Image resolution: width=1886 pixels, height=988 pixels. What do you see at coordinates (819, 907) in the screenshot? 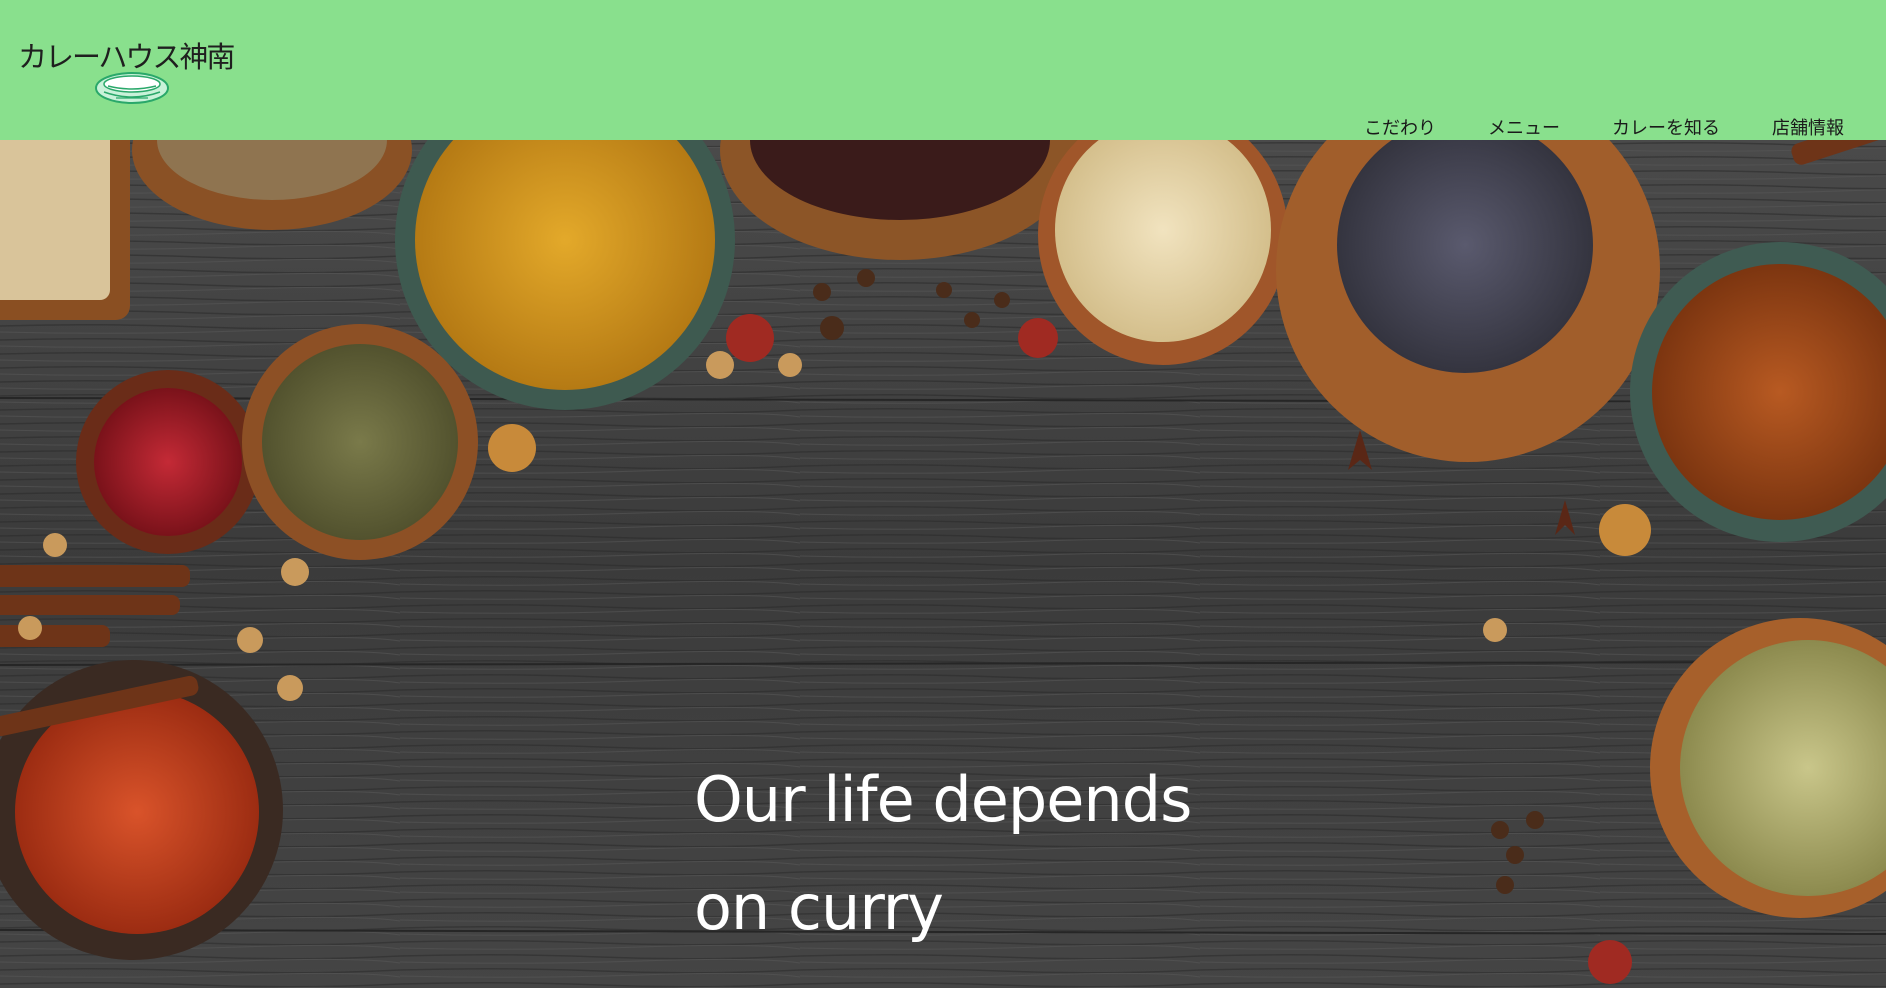
I see `tagline-line-2: on curry` at bounding box center [819, 907].